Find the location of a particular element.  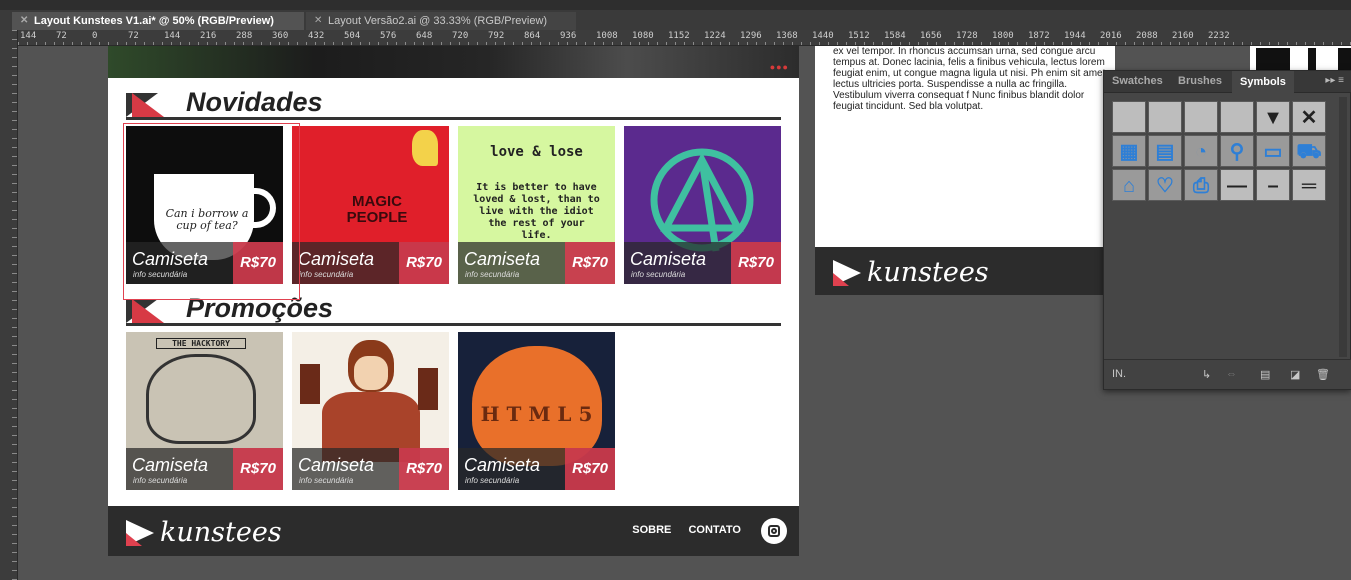

film-icon: ▤ is located at coordinates (1165, 151).